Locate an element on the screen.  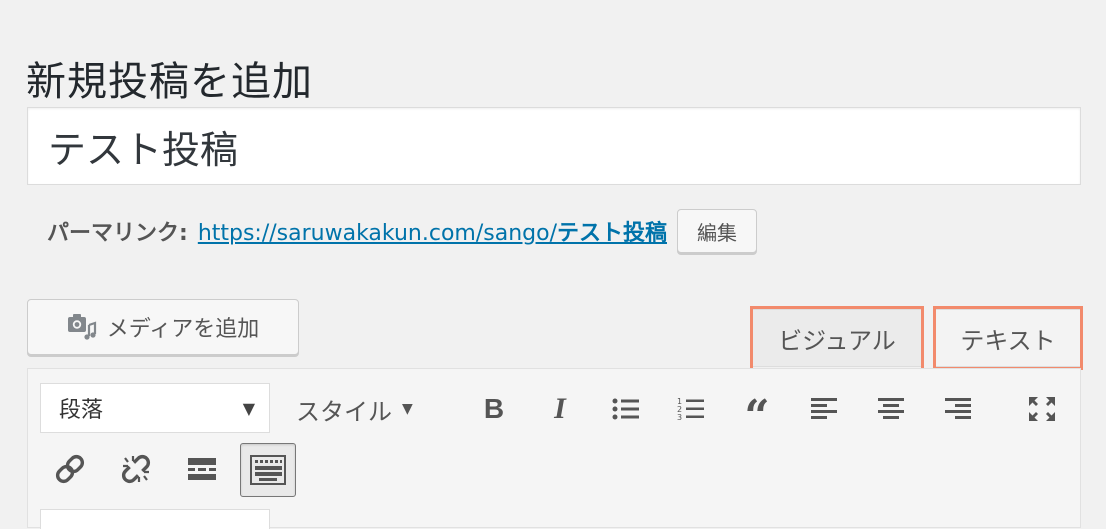
align-left-icon is located at coordinates (824, 408).